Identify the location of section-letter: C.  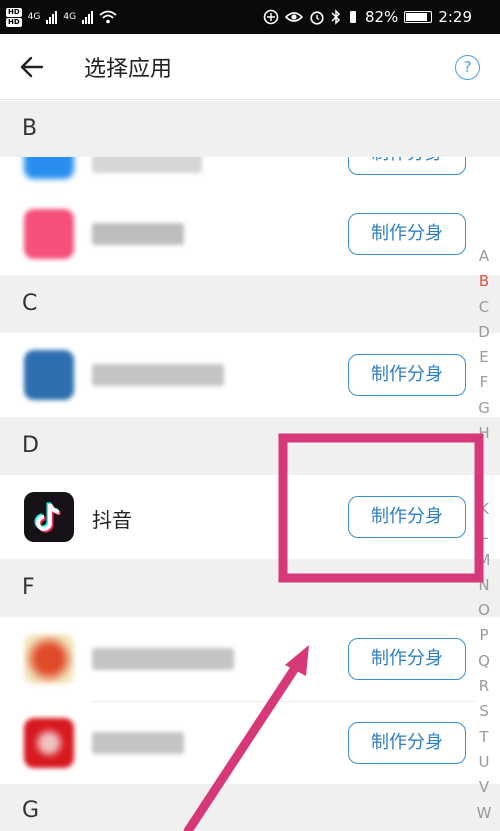
(30, 303).